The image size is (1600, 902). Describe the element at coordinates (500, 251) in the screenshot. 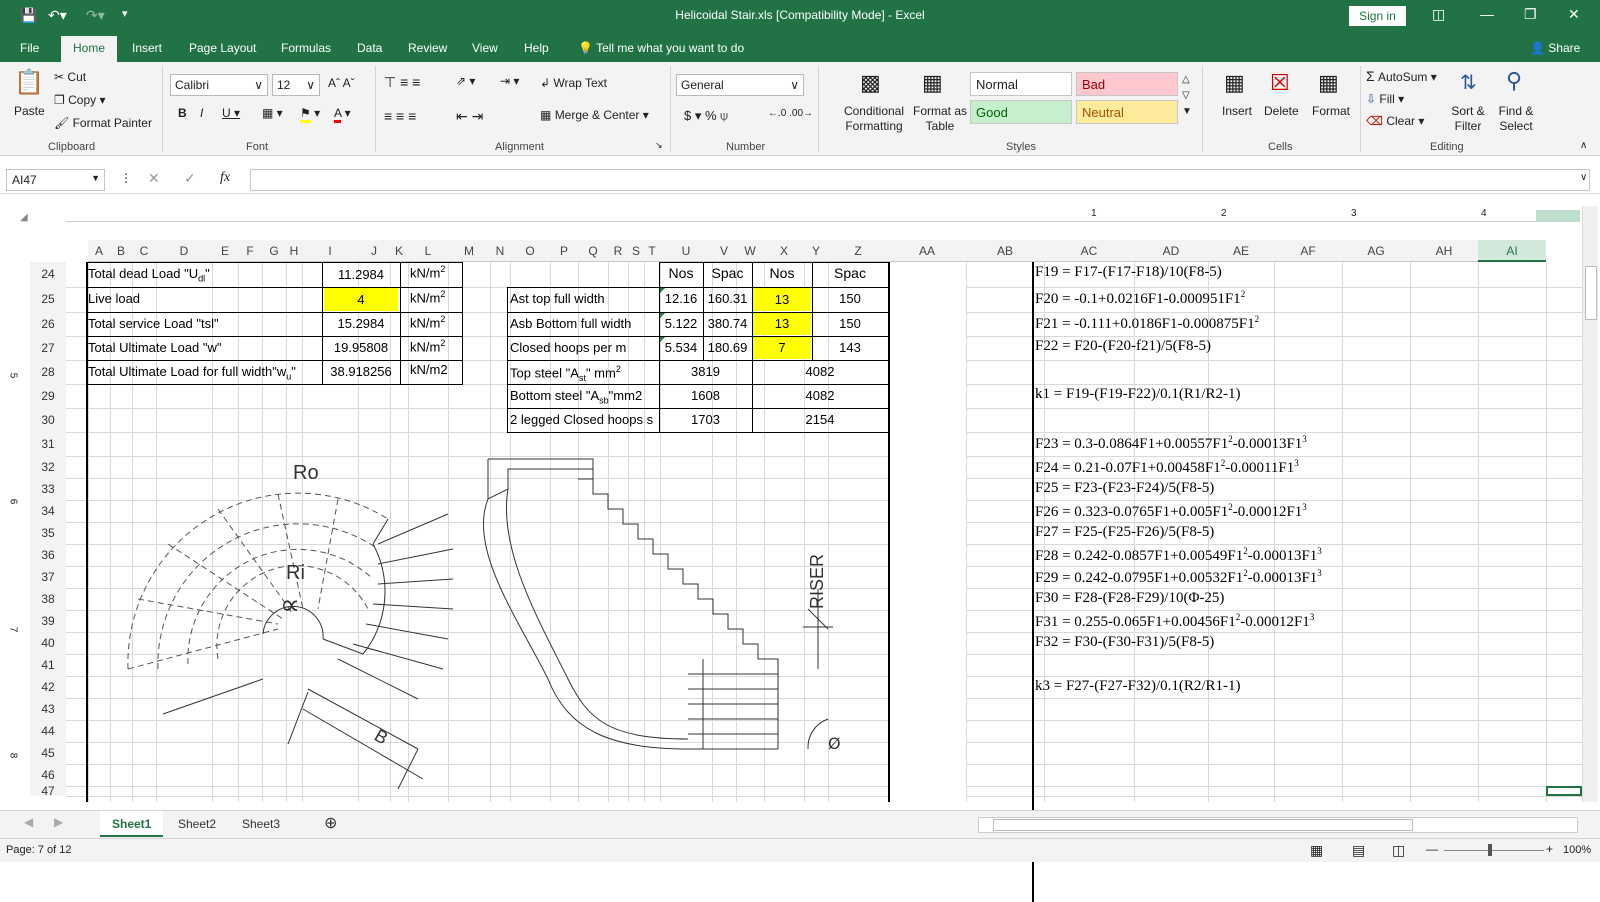

I see `column-header: N` at that location.